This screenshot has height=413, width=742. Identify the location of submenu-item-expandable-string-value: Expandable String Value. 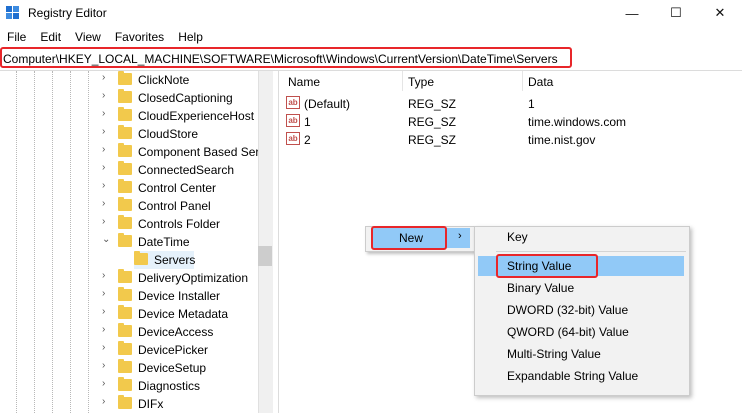
(572, 376).